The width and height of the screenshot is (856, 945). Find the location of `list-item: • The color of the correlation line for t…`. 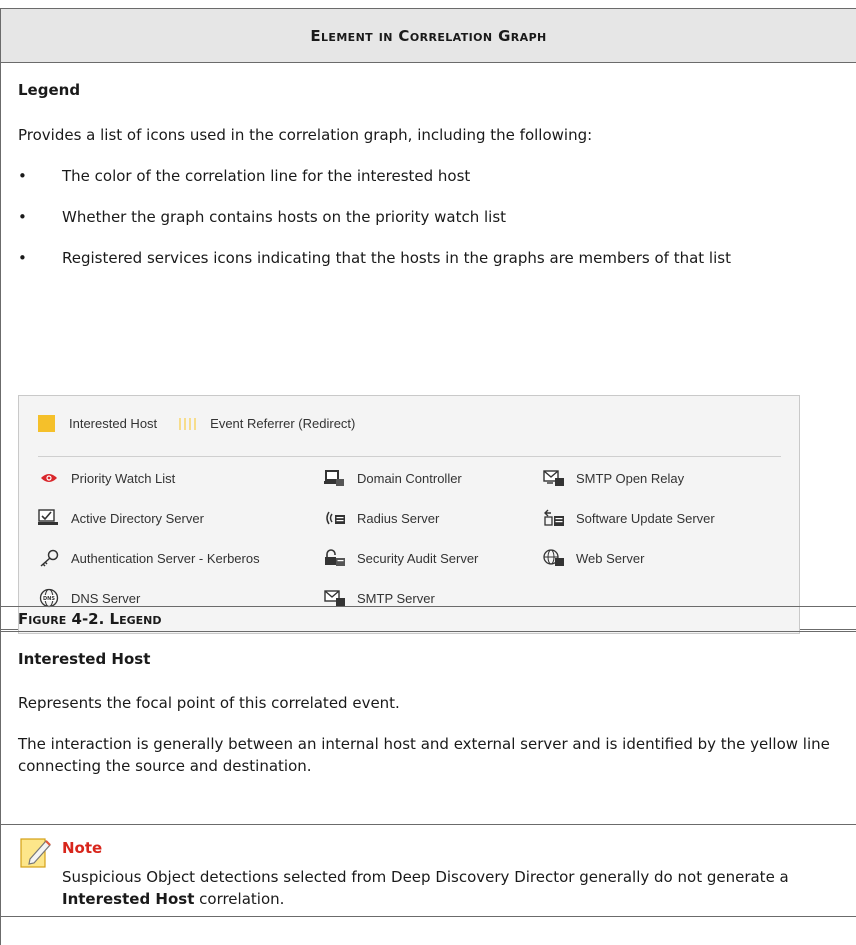

list-item: • The color of the correlation line for t… is located at coordinates (244, 176).